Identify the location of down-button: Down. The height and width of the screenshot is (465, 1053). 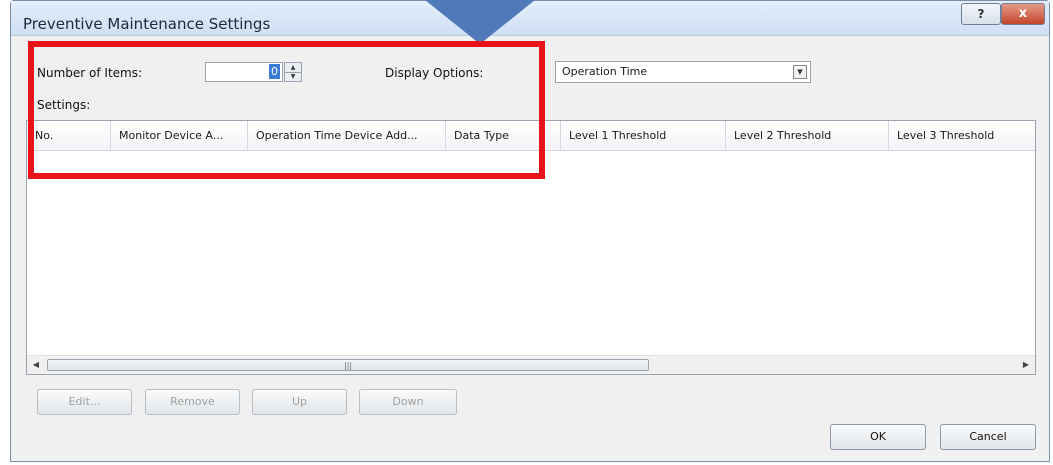
(408, 402).